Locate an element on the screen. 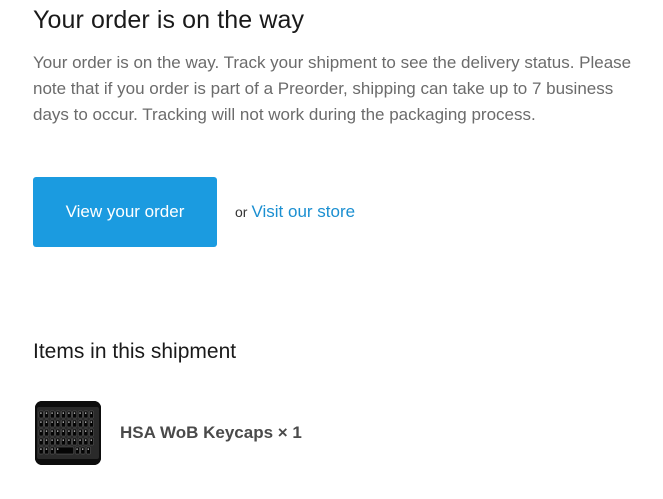  action-row: View your order or Visit our store is located at coordinates (194, 212).